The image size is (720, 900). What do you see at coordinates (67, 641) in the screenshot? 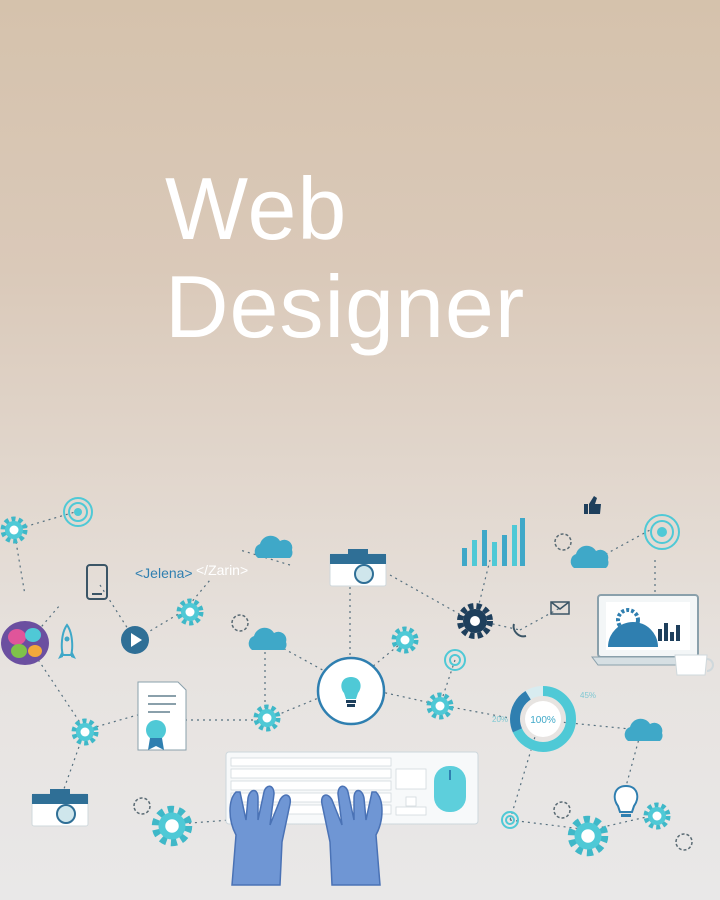
I see `rocket-icon` at bounding box center [67, 641].